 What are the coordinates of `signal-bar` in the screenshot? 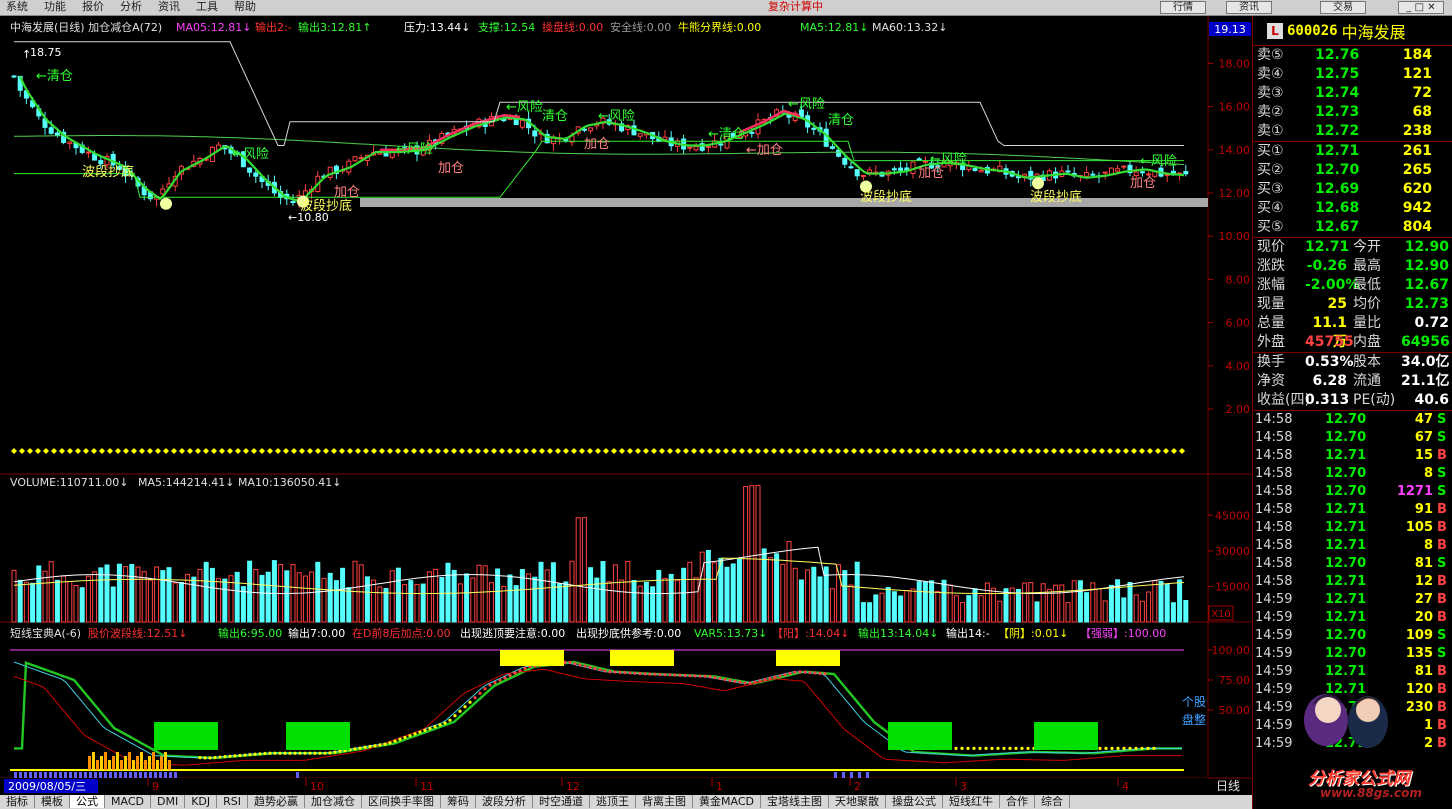 It's located at (133, 765).